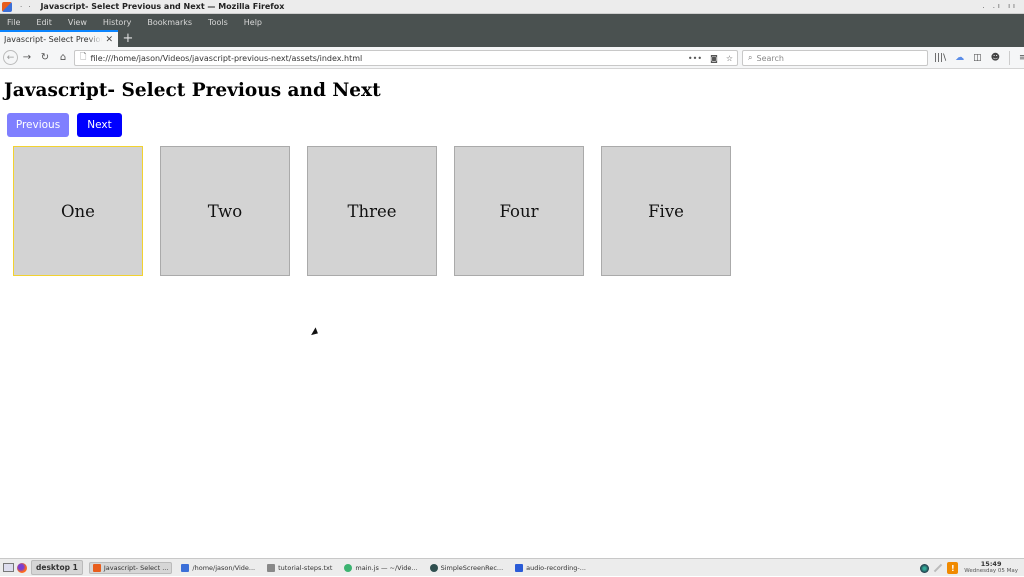 The height and width of the screenshot is (577, 1024). Describe the element at coordinates (57, 567) in the screenshot. I see `desktop-switcher: desktop 1` at that location.